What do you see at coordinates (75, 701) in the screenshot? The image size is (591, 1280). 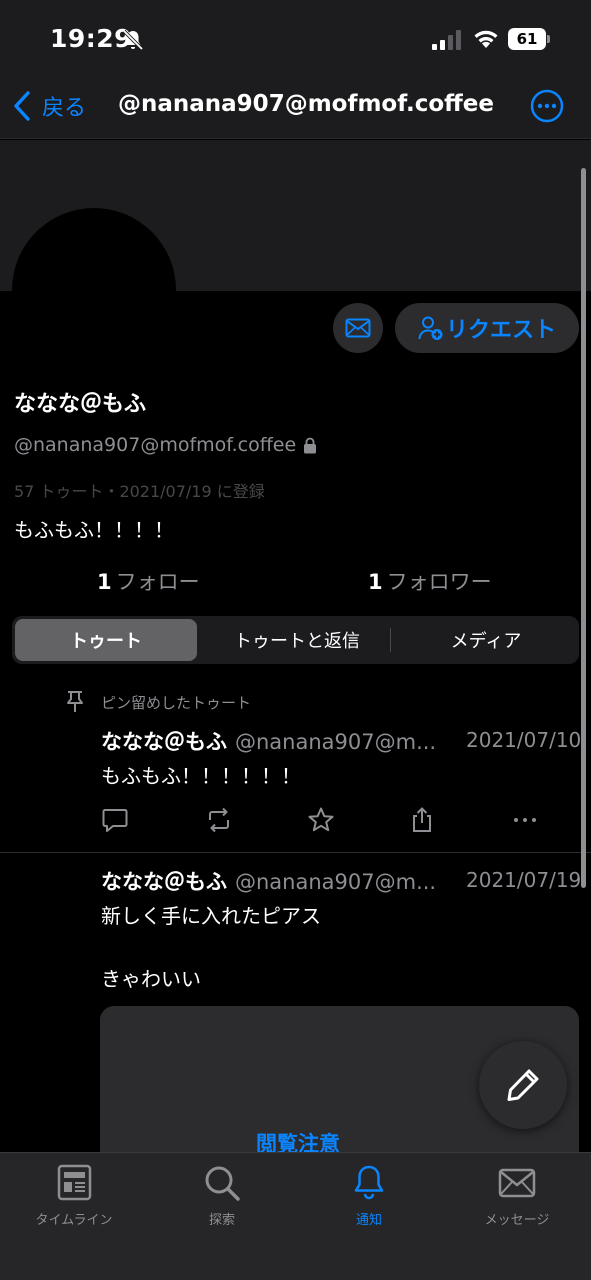 I see `pin-icon` at bounding box center [75, 701].